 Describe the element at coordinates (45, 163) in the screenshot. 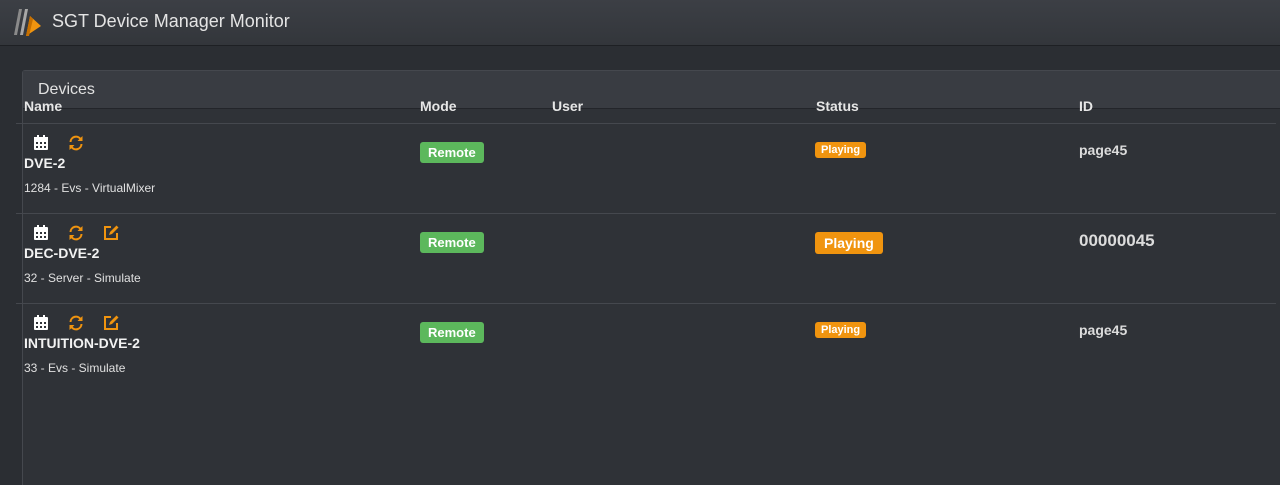

I see `device-name: DVE-2` at that location.